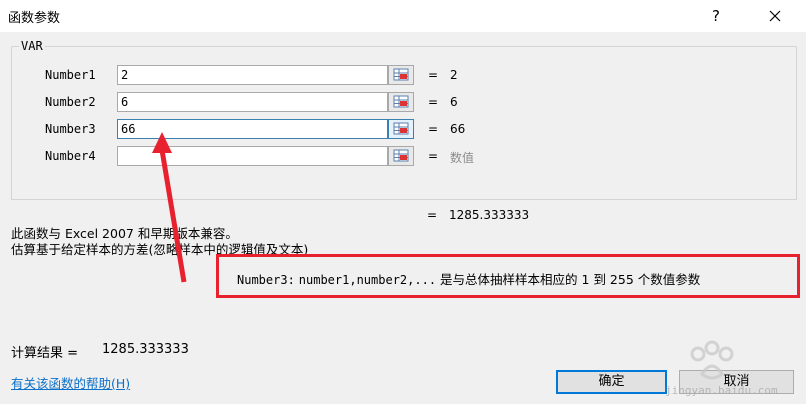 Image resolution: width=806 pixels, height=404 pixels. What do you see at coordinates (169, 207) in the screenshot?
I see `annotation-arrow` at bounding box center [169, 207].